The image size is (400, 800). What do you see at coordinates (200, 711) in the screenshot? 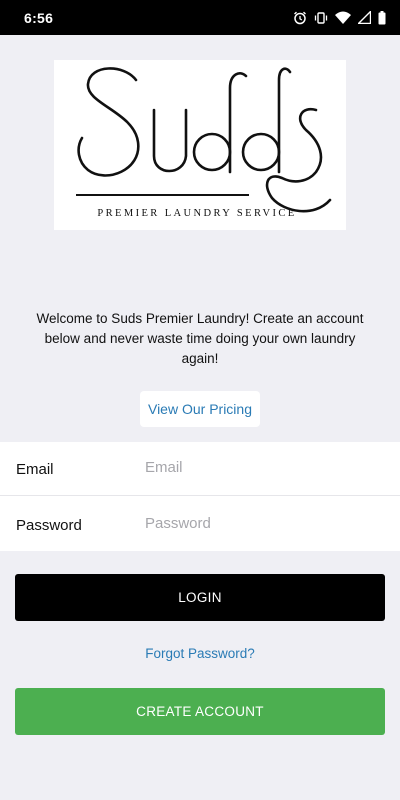
I see `create-account-button: CREATE ACCOUNT` at bounding box center [200, 711].